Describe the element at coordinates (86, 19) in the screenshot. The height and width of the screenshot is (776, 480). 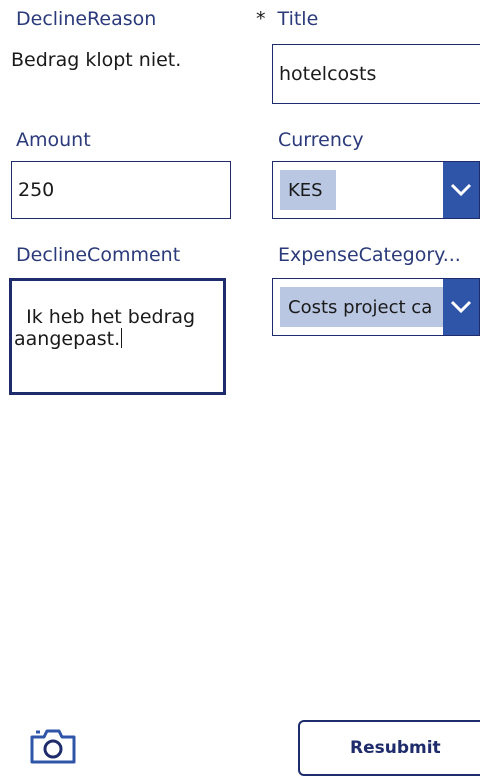
I see `decline-reason-label: DeclineReason` at that location.